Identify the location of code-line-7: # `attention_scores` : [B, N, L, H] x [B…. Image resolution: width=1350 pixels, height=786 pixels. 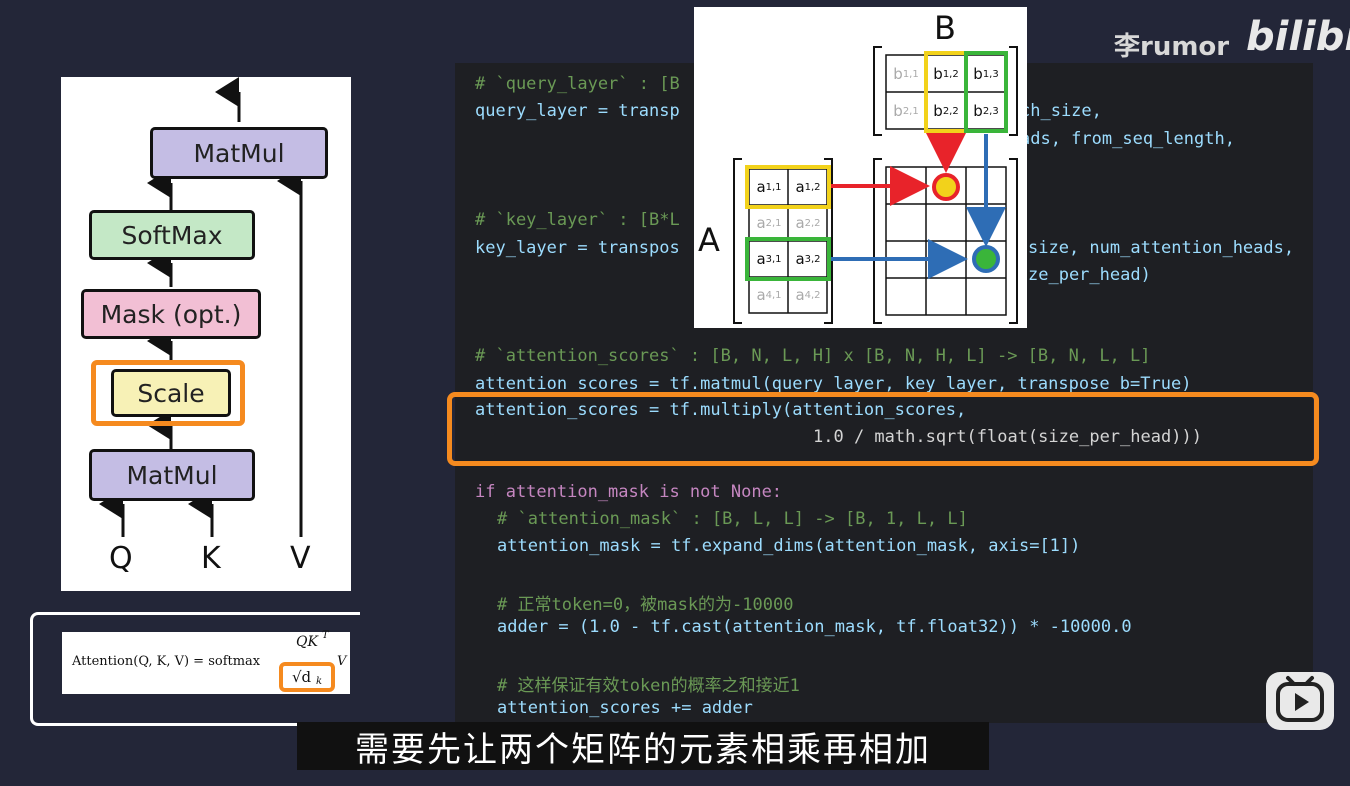
(813, 356).